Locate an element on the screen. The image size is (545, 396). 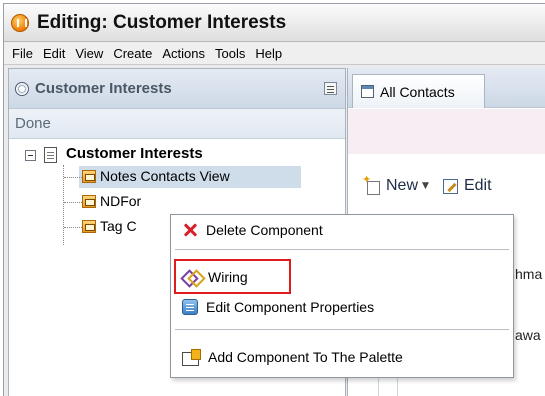
chevron-down-icon: ▼ is located at coordinates (425, 186).